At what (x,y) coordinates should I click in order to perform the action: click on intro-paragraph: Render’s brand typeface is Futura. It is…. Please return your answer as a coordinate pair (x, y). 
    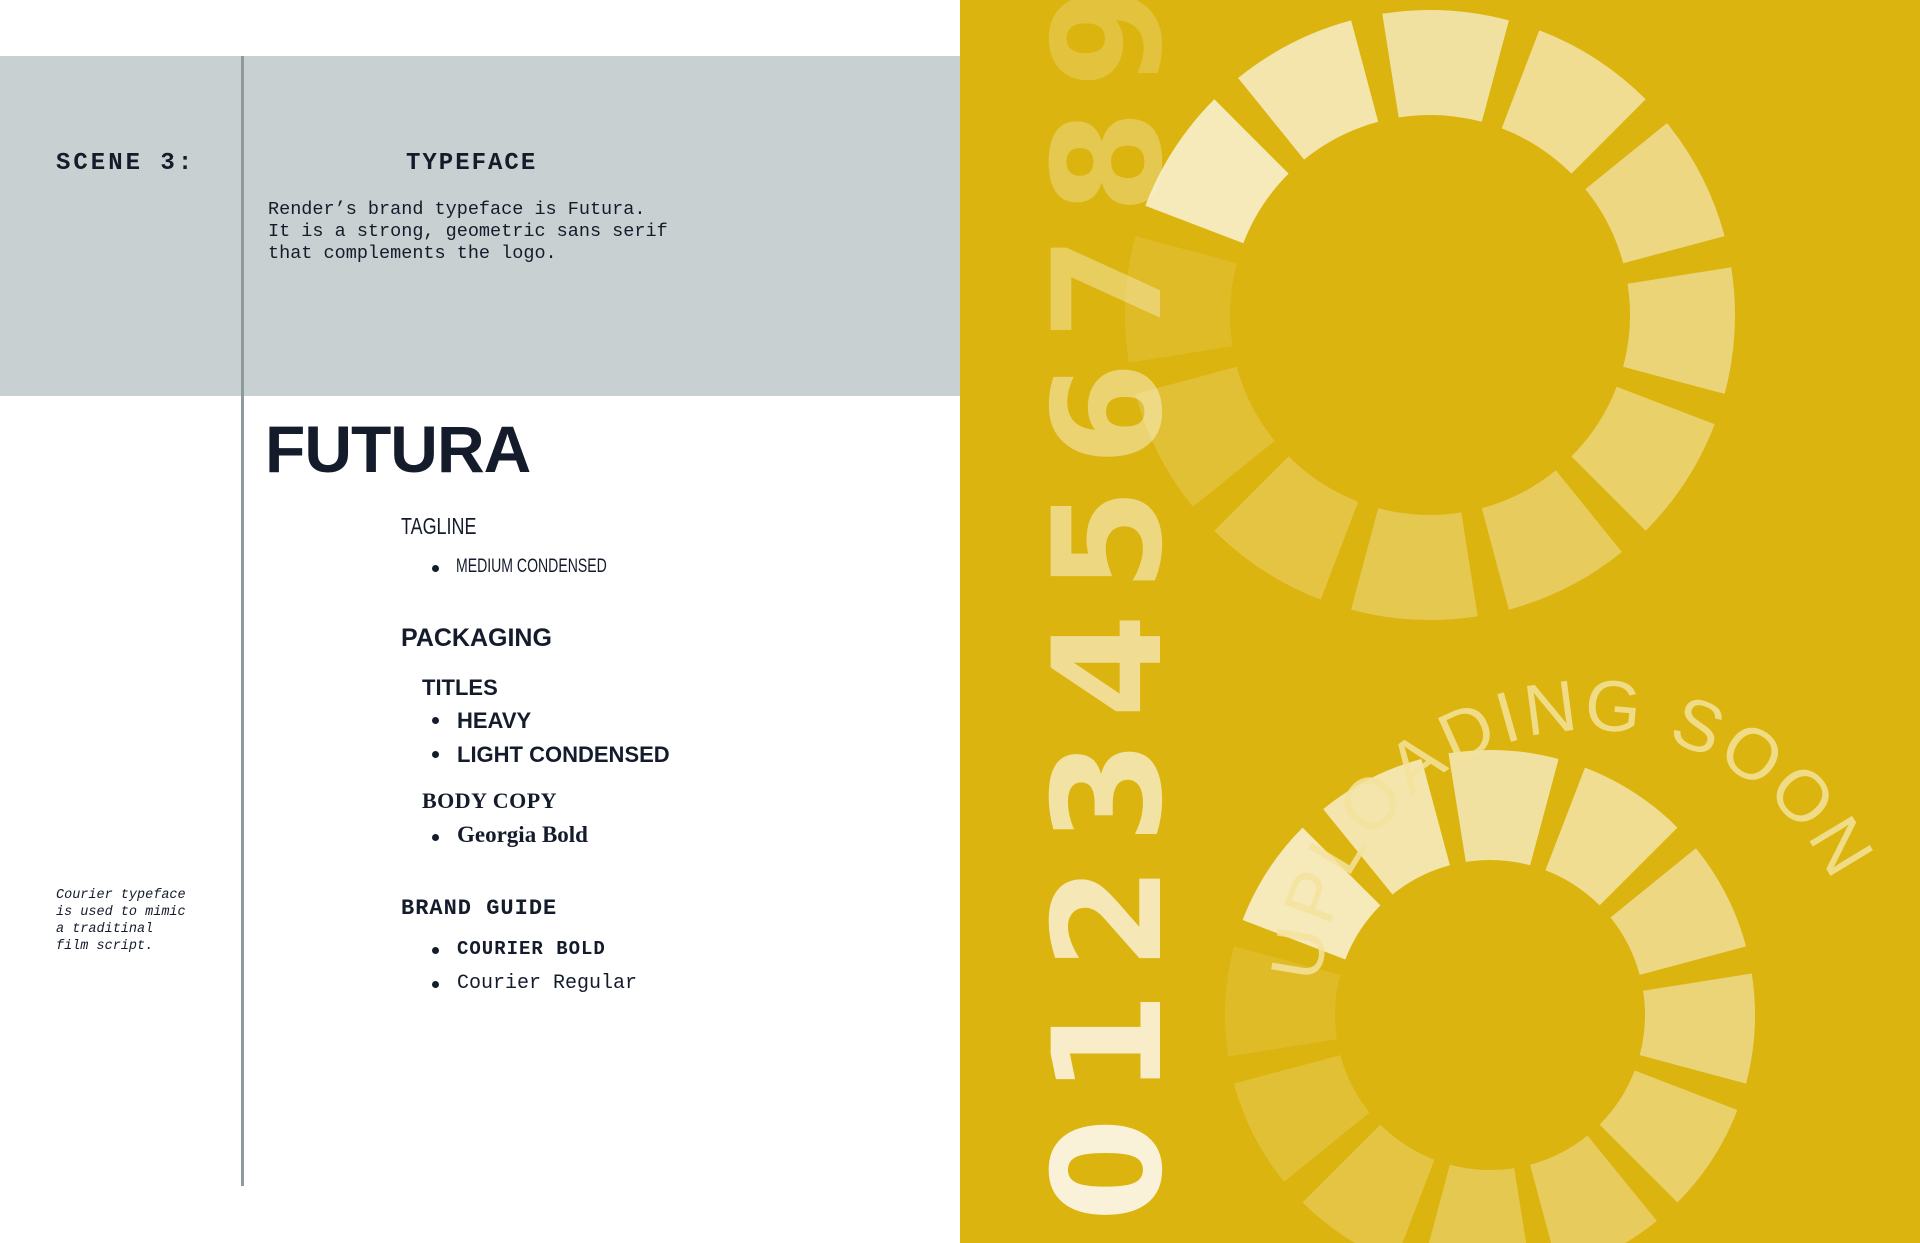
    Looking at the image, I should click on (528, 232).